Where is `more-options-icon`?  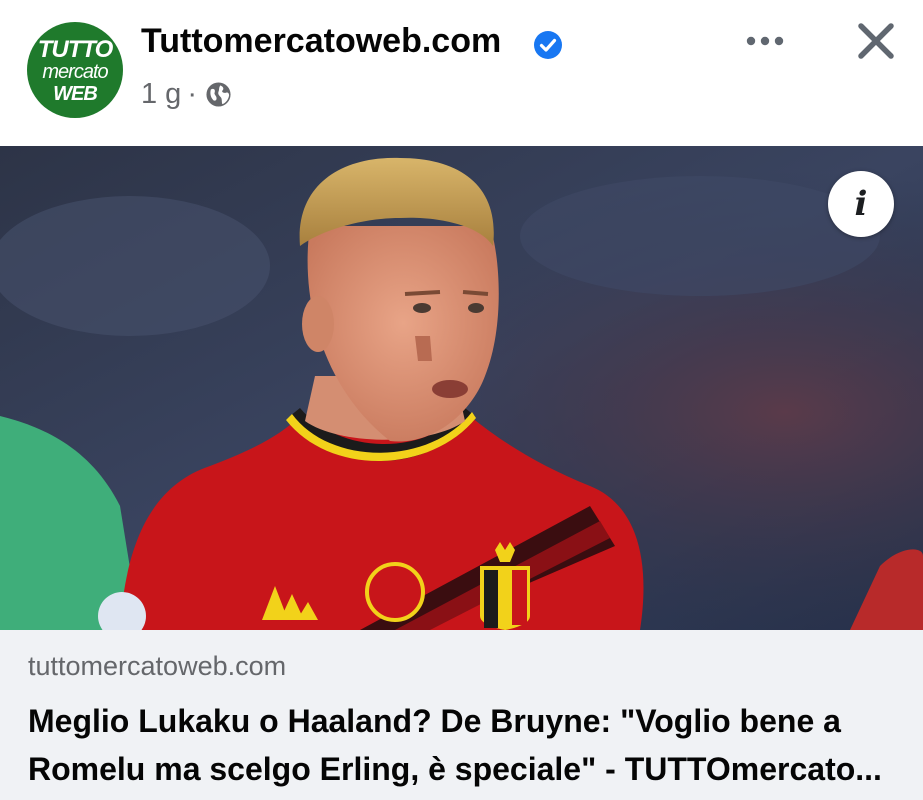 more-options-icon is located at coordinates (765, 41).